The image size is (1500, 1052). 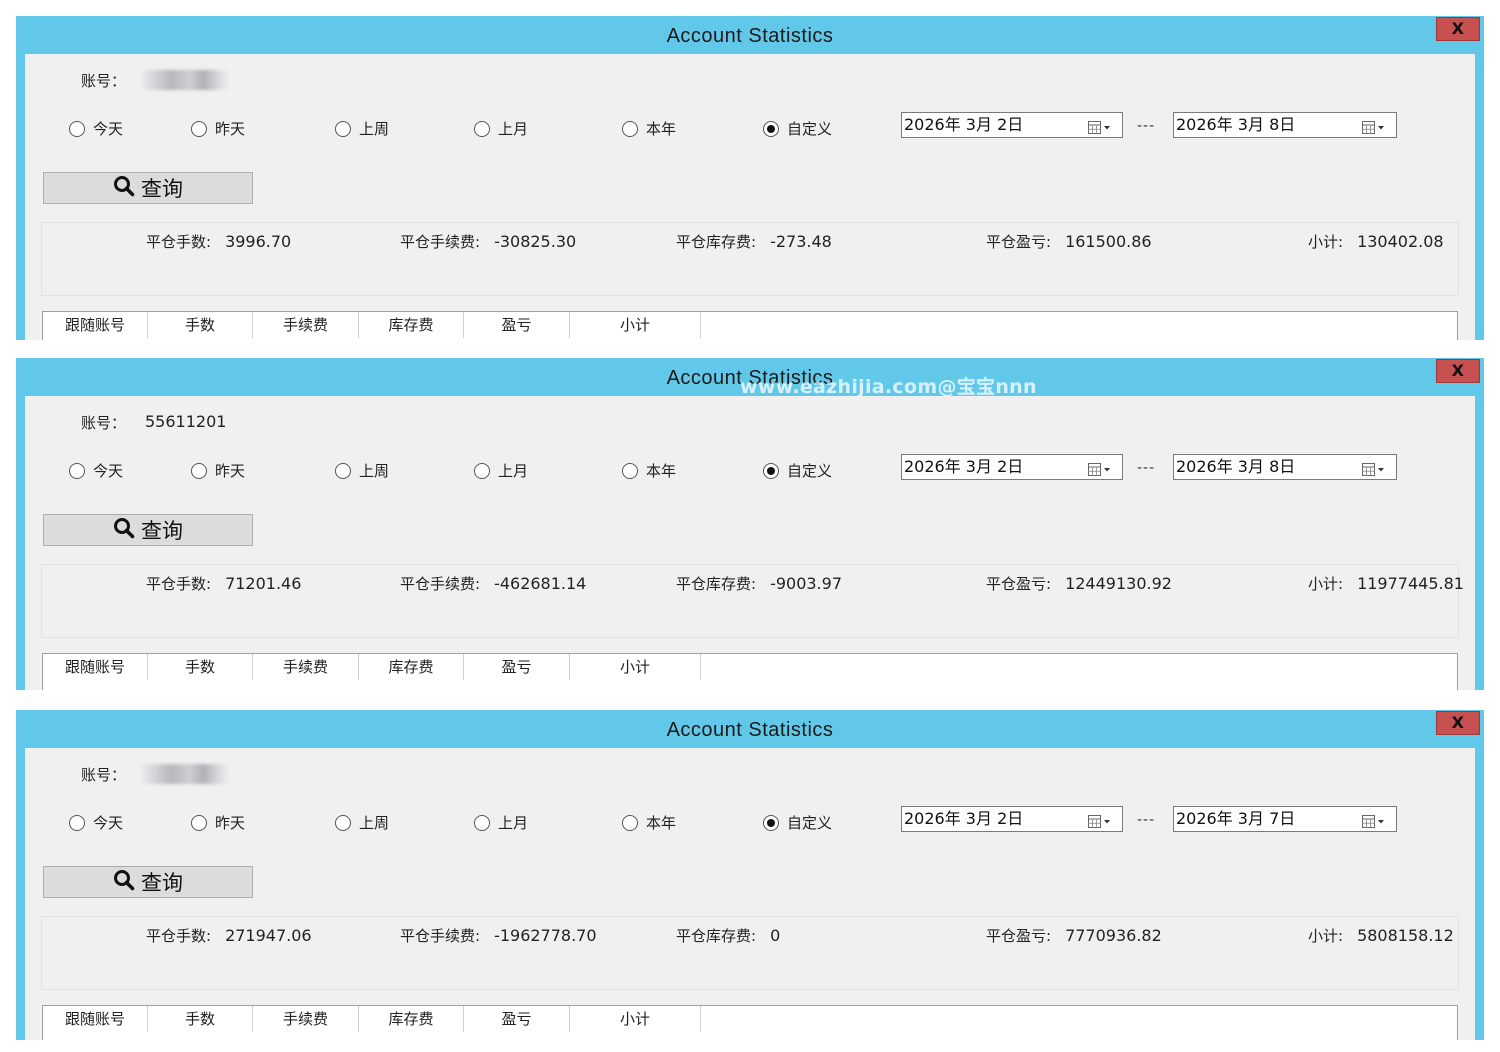 What do you see at coordinates (1118, 583) in the screenshot?
I see `stat-value: 12449130.92` at bounding box center [1118, 583].